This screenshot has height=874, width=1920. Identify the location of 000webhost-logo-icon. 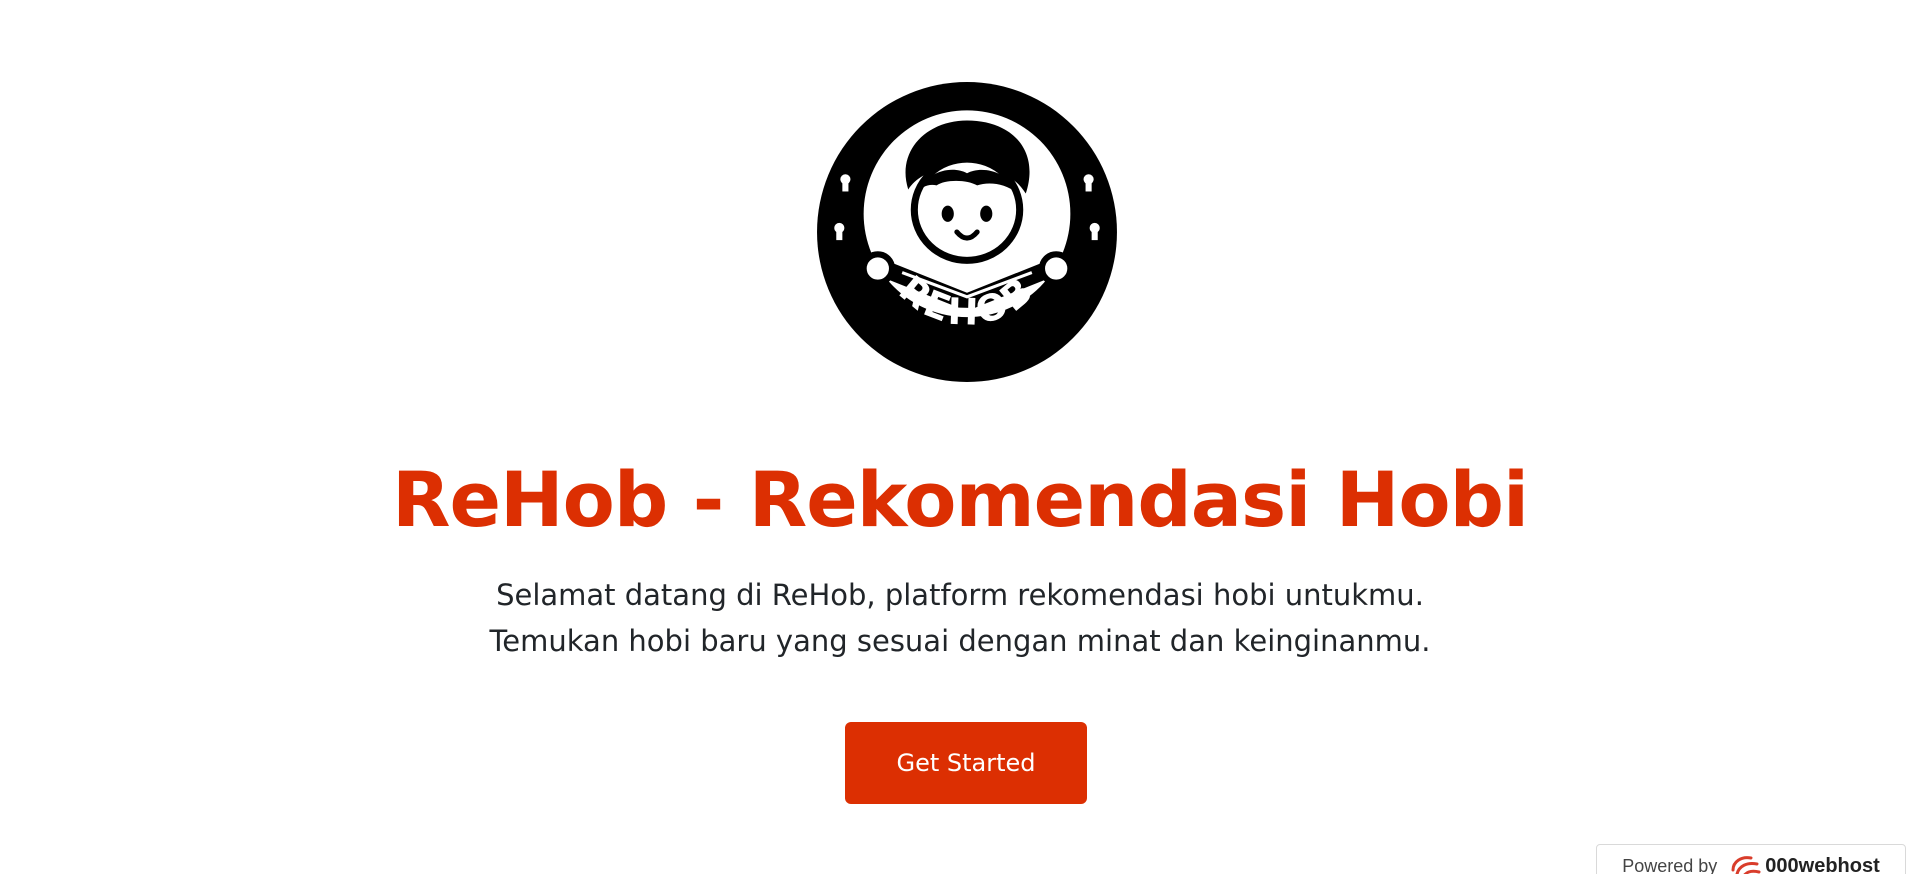
(1746, 865).